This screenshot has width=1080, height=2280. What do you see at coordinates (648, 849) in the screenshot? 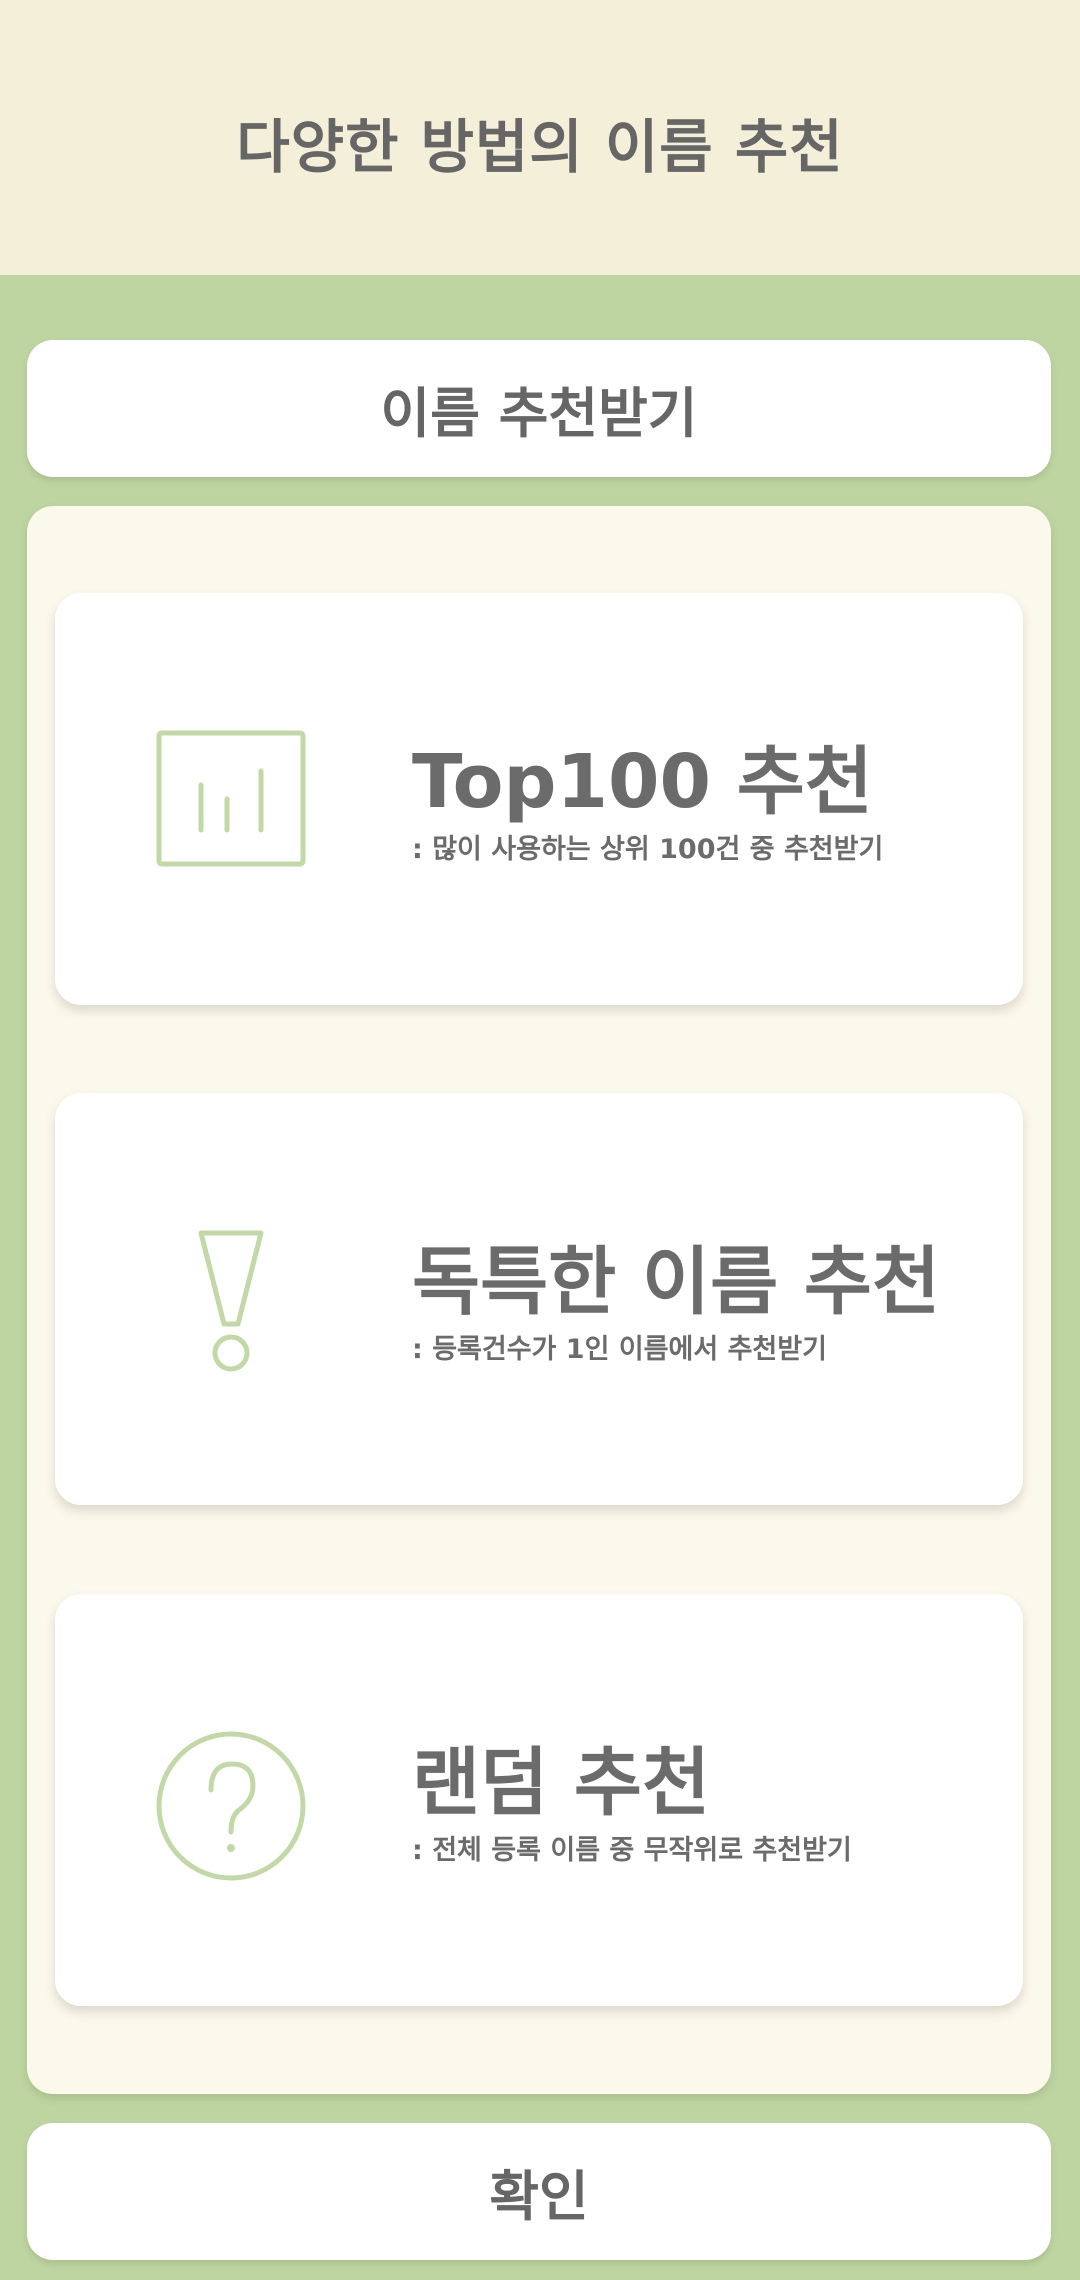
I see `option-description: : 많이 사용하는 상위 100건 중 추천받기` at bounding box center [648, 849].